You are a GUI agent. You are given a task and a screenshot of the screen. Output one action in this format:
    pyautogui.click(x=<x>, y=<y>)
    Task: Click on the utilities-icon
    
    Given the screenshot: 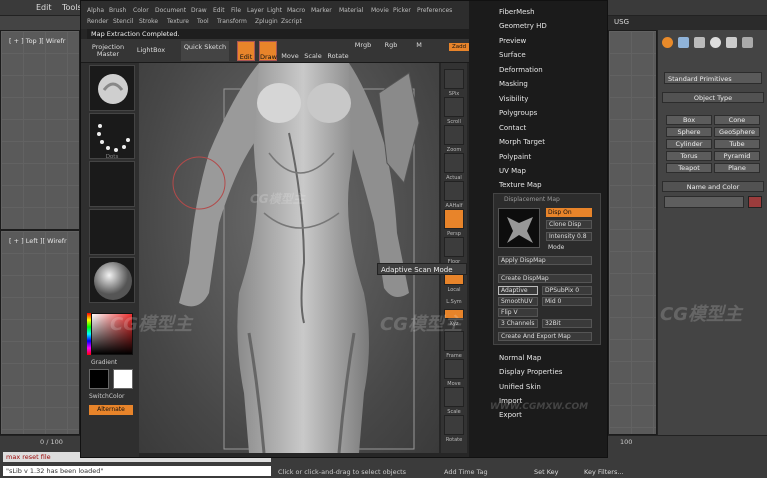 What is the action you would take?
    pyautogui.click(x=747, y=42)
    